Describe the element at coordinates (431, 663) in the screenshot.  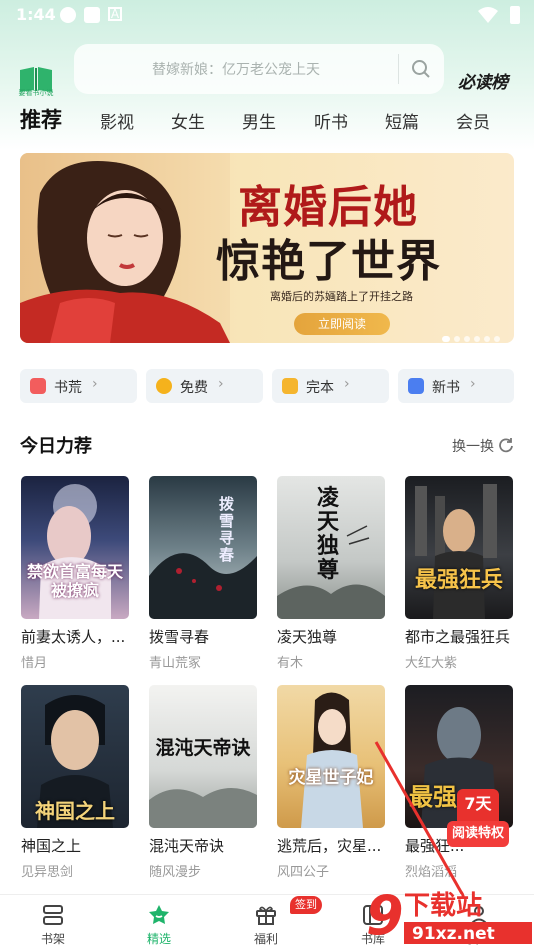
I see `book-author: 大红大紫` at that location.